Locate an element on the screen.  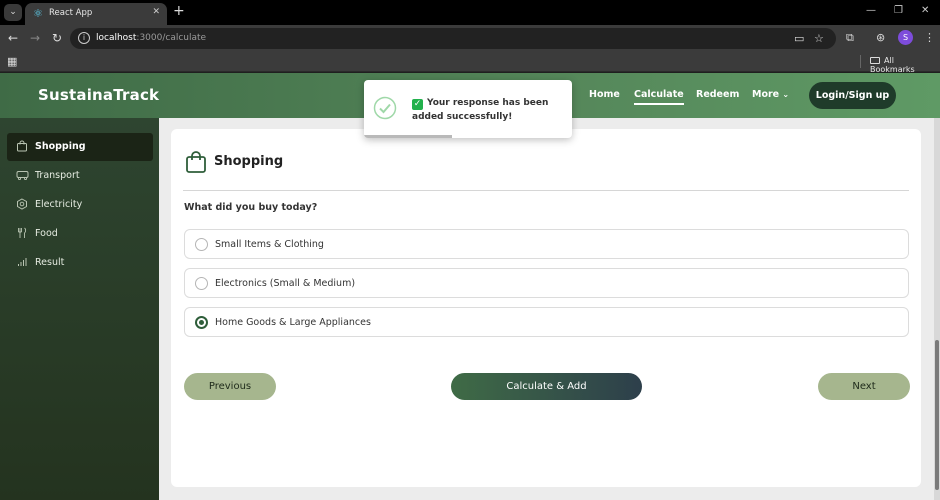
option-label: Home Goods & Large Appliances is located at coordinates (293, 322).